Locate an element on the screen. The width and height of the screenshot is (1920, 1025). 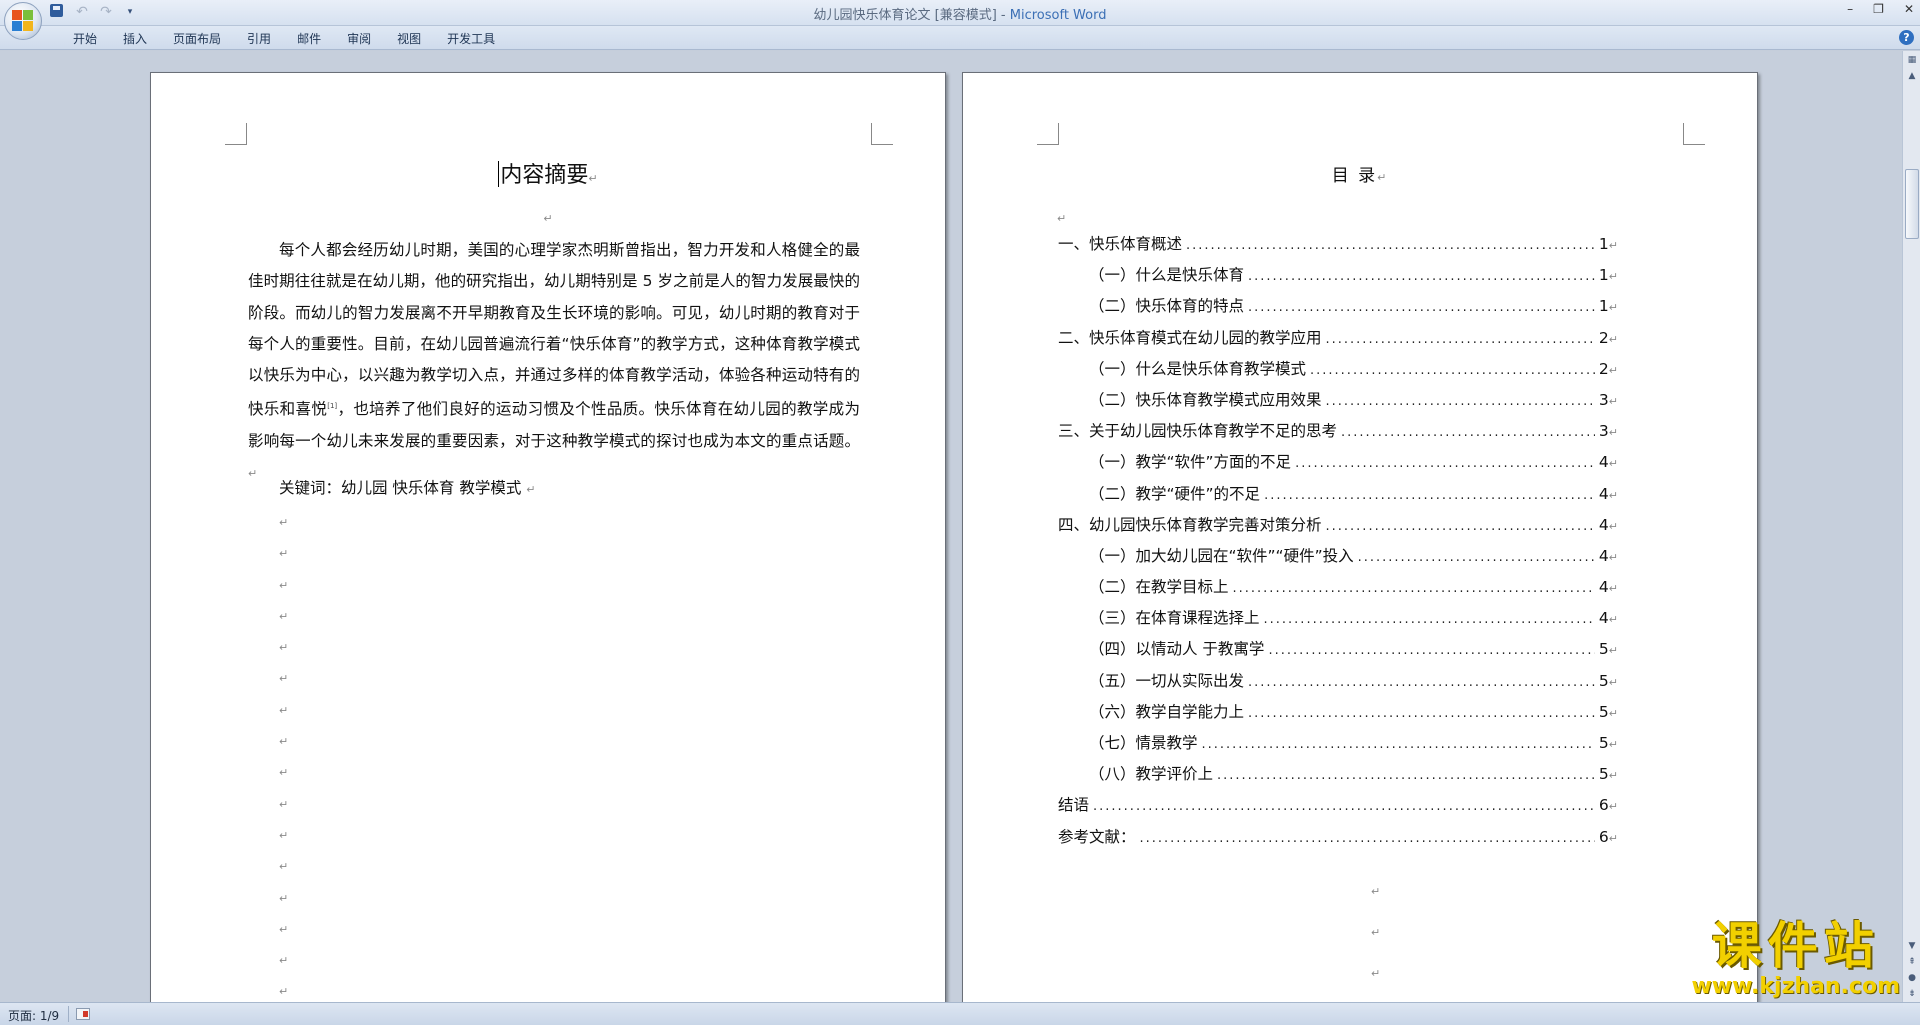
previous-page-icon: ⇞ is located at coordinates (1912, 962).